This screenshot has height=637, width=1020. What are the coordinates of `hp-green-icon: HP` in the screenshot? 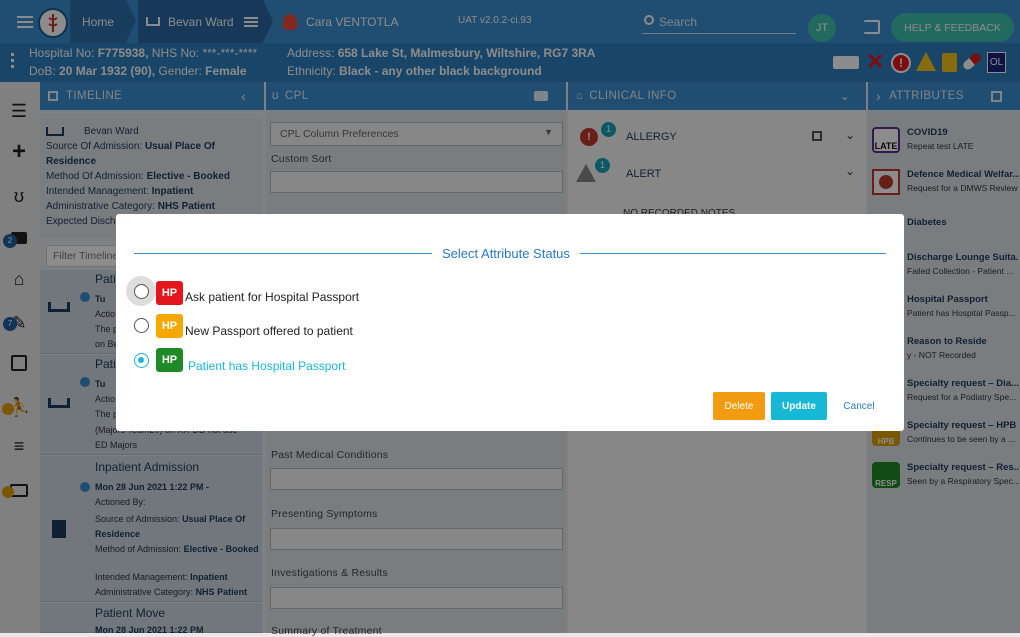 It's located at (169, 360).